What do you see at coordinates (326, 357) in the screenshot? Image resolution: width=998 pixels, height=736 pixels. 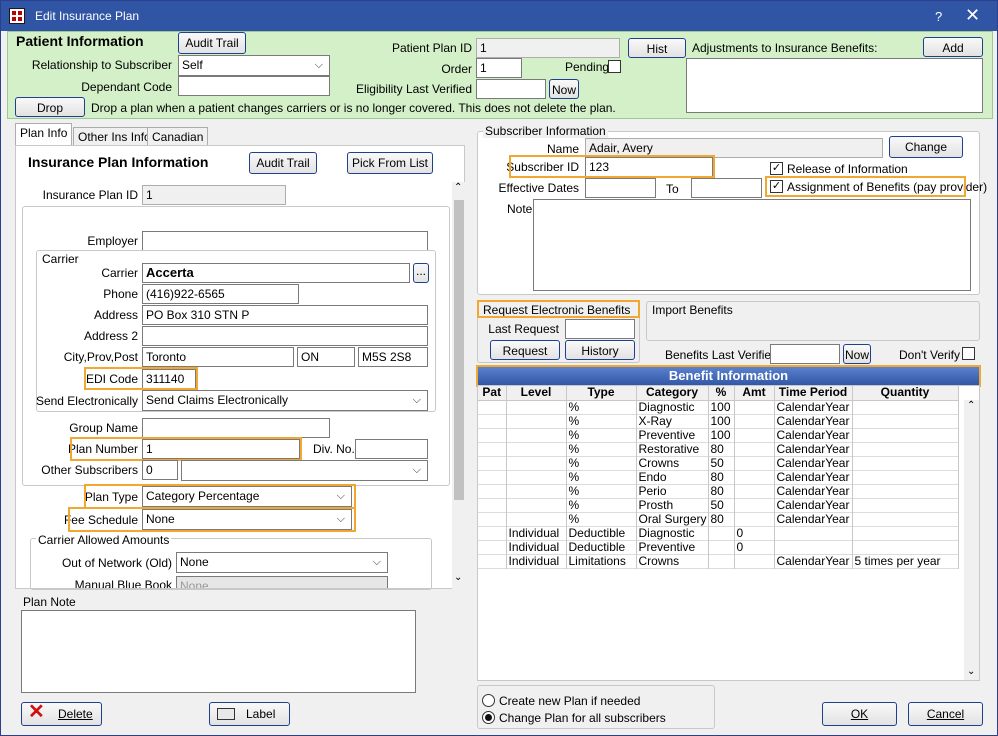 I see `province-input: ON` at bounding box center [326, 357].